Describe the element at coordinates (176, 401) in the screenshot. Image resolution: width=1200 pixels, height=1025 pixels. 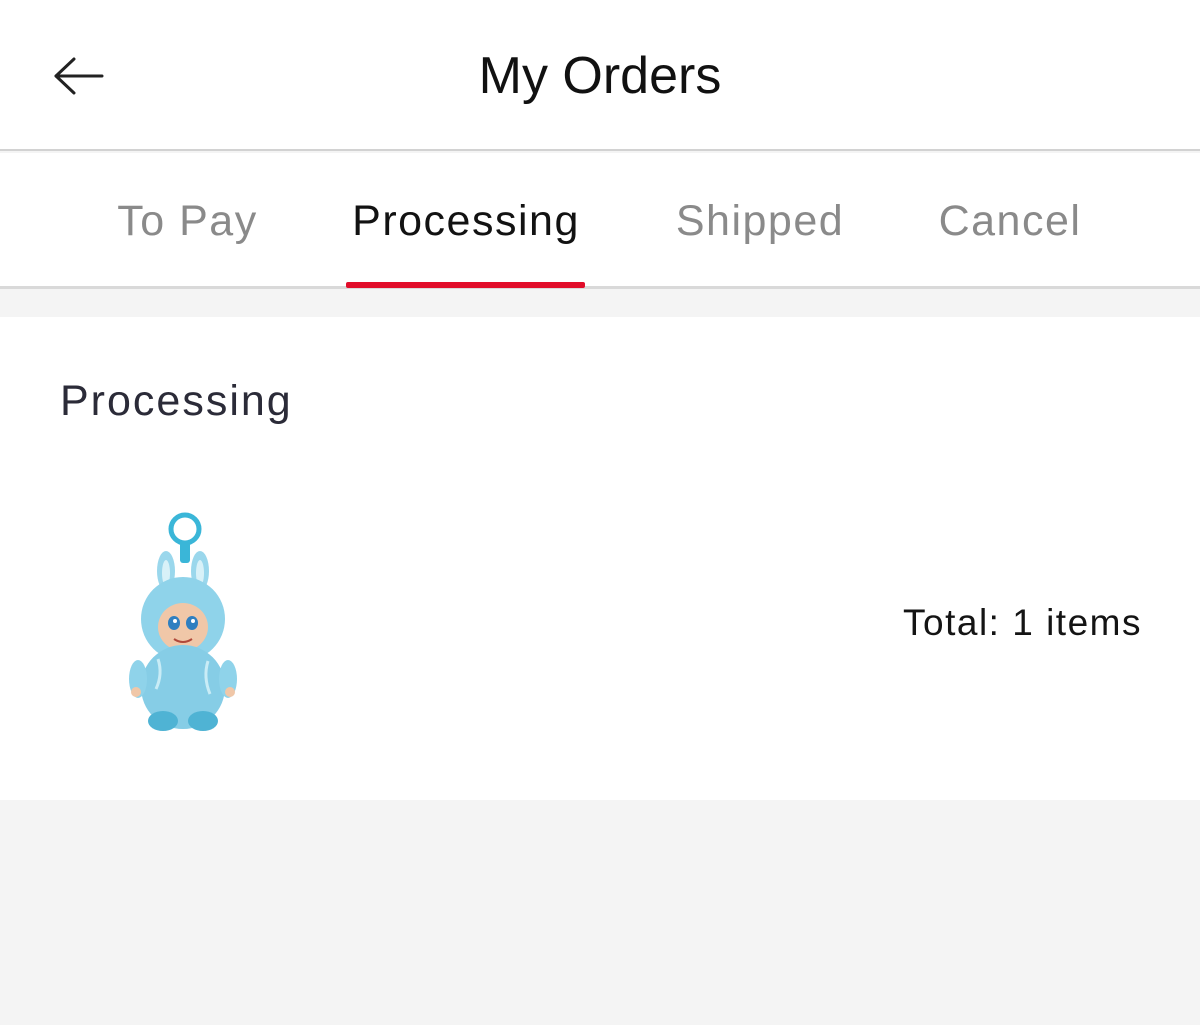
I see `order-status: Processing` at that location.